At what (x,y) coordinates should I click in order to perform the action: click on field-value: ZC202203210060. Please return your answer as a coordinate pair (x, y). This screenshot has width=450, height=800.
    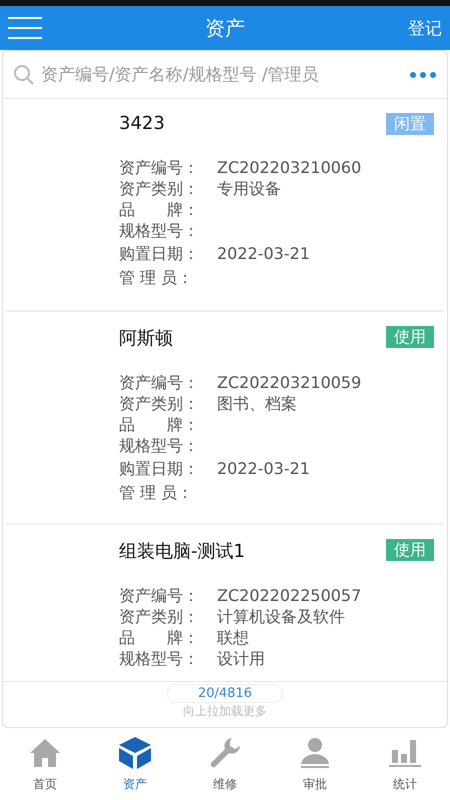
    Looking at the image, I should click on (289, 167).